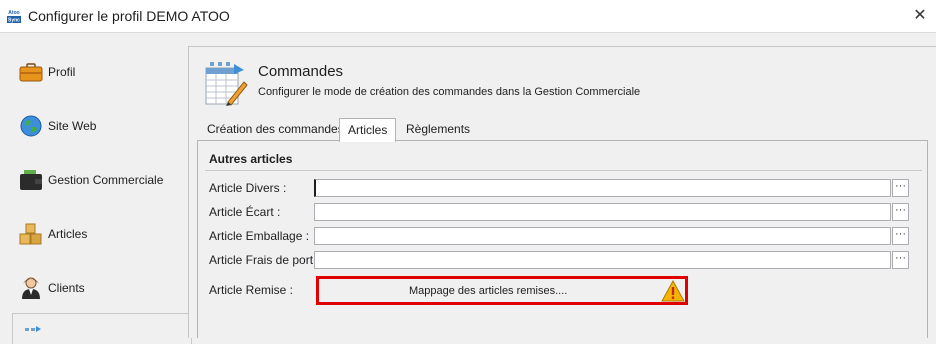 The height and width of the screenshot is (344, 936). I want to click on globe-icon, so click(31, 126).